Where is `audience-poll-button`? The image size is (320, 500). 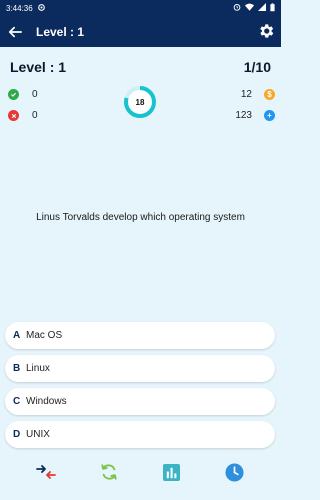 audience-poll-button is located at coordinates (172, 472).